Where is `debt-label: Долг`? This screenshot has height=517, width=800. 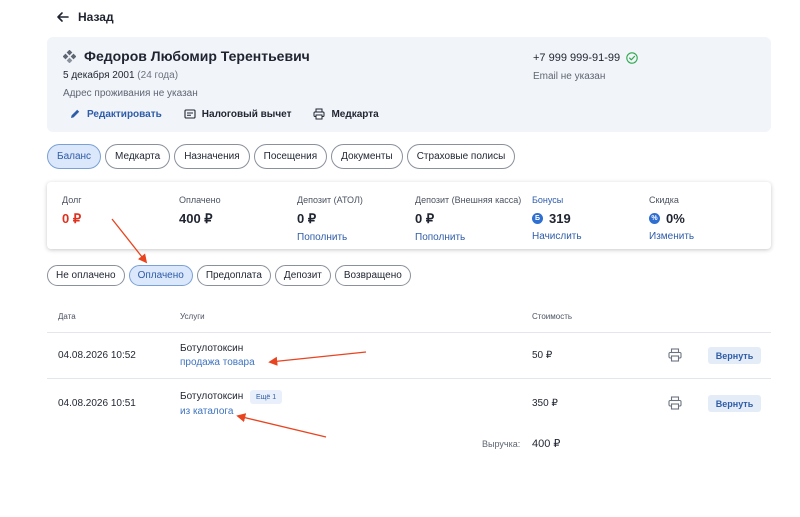 debt-label: Долг is located at coordinates (72, 200).